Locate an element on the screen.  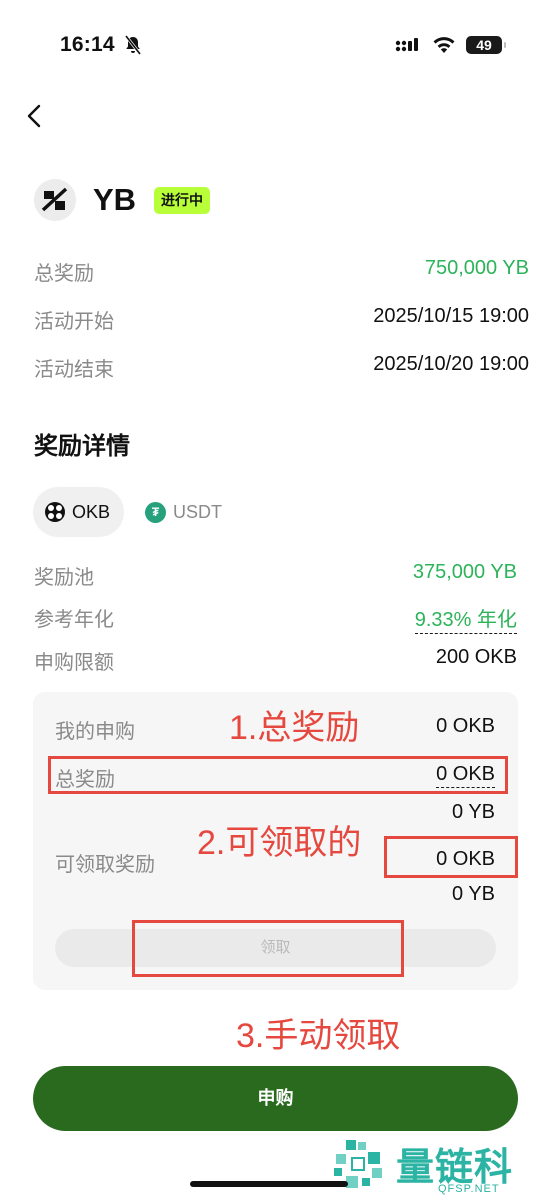
status-badge: 进行中 is located at coordinates (182, 200).